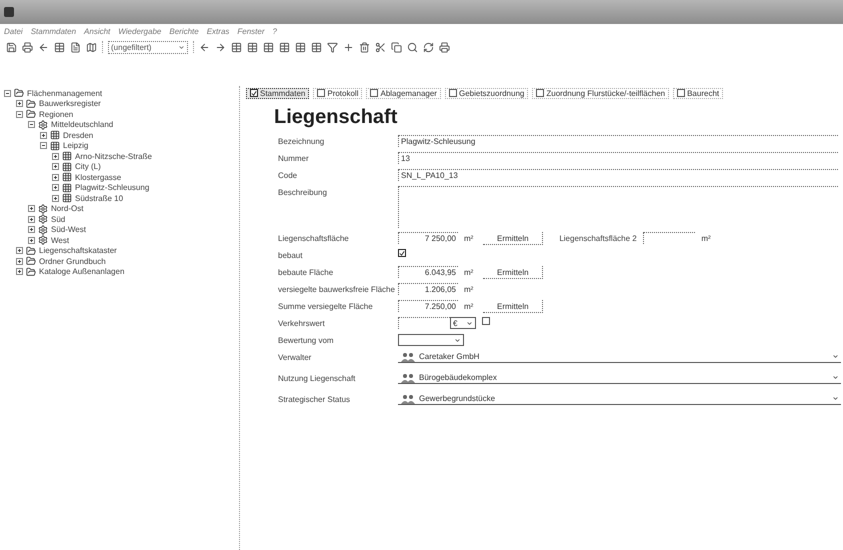 The width and height of the screenshot is (843, 550). Describe the element at coordinates (428, 306) in the screenshot. I see `number-field: 7.250,00` at that location.